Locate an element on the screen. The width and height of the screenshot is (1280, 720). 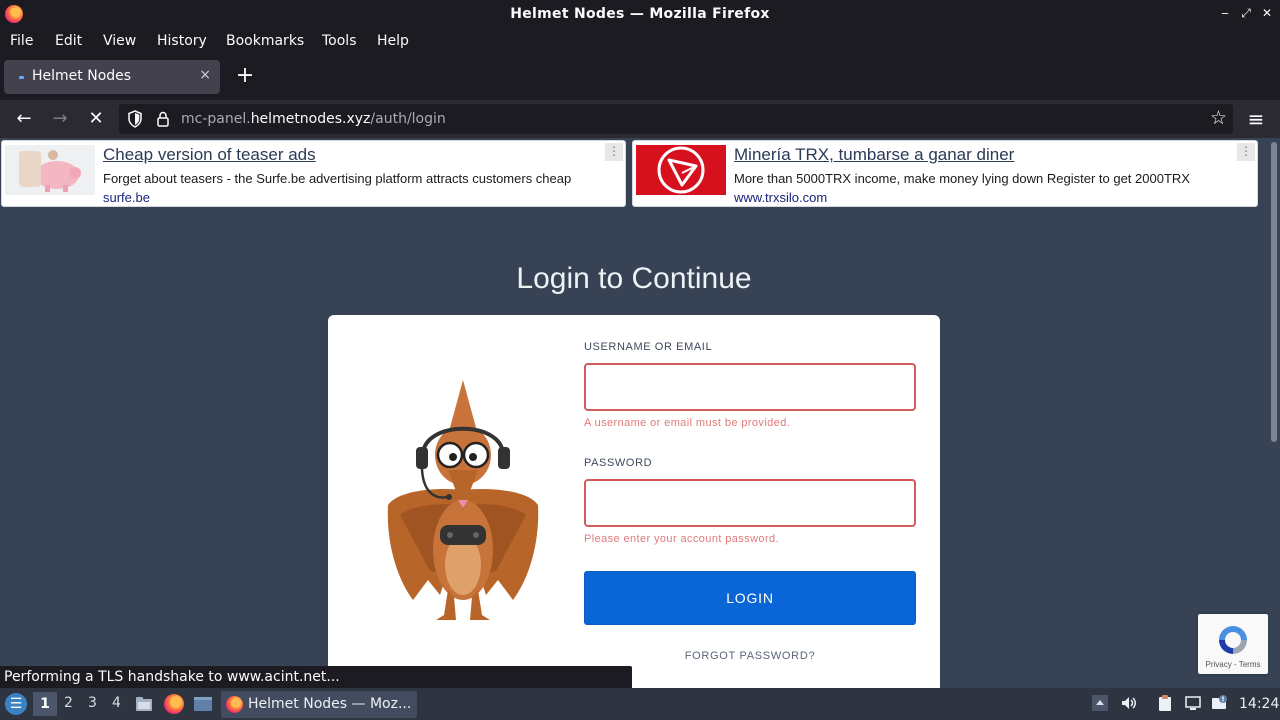
notification-icon is located at coordinates (1219, 703).